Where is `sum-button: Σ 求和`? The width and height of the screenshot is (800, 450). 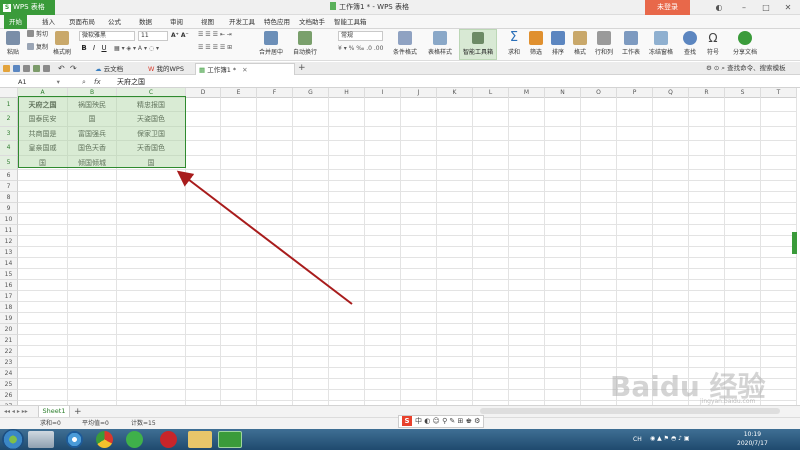 sum-button: Σ 求和 is located at coordinates (514, 44).